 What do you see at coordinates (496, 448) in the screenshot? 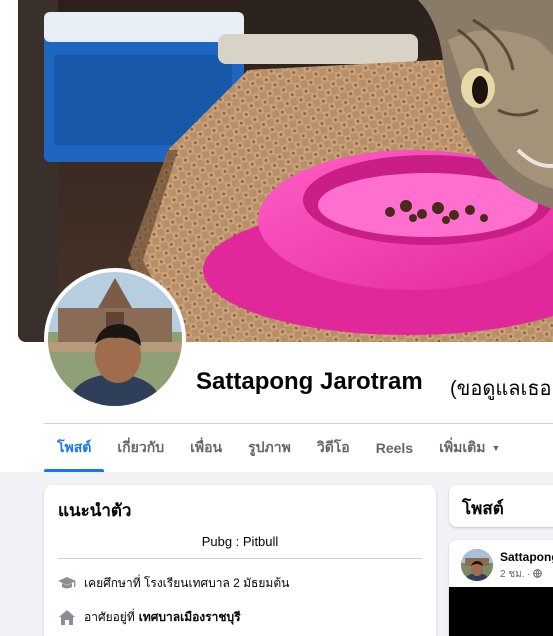
I see `caret-down-icon: ▼` at bounding box center [496, 448].